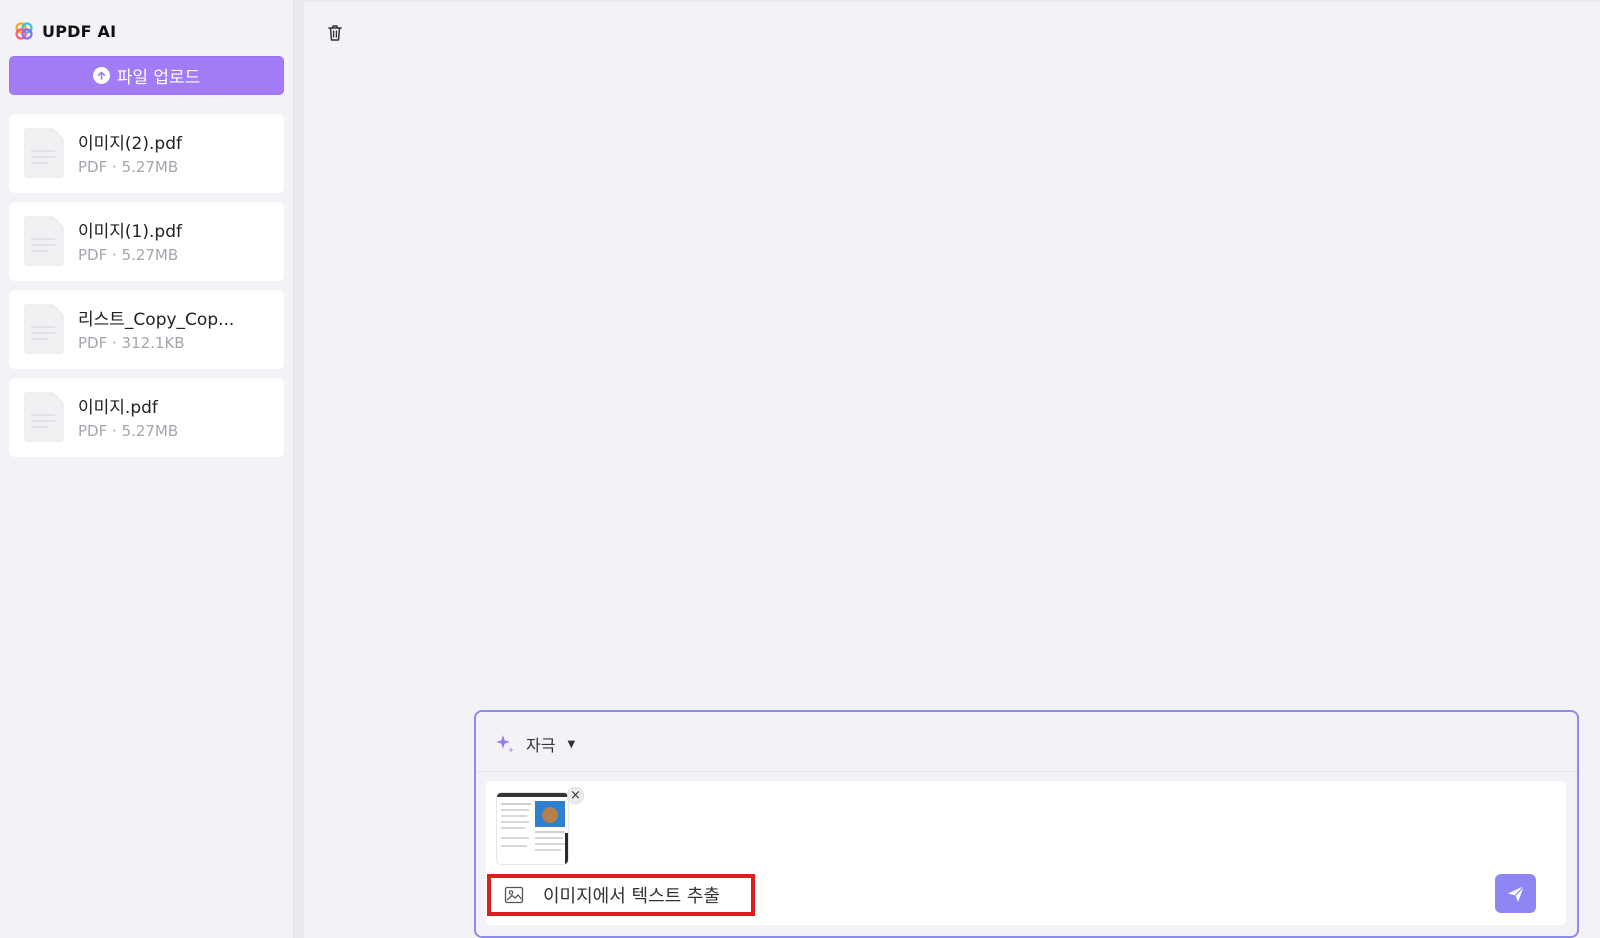 This screenshot has height=938, width=1600. What do you see at coordinates (541, 745) in the screenshot?
I see `prompt-mode-label: 자극` at bounding box center [541, 745].